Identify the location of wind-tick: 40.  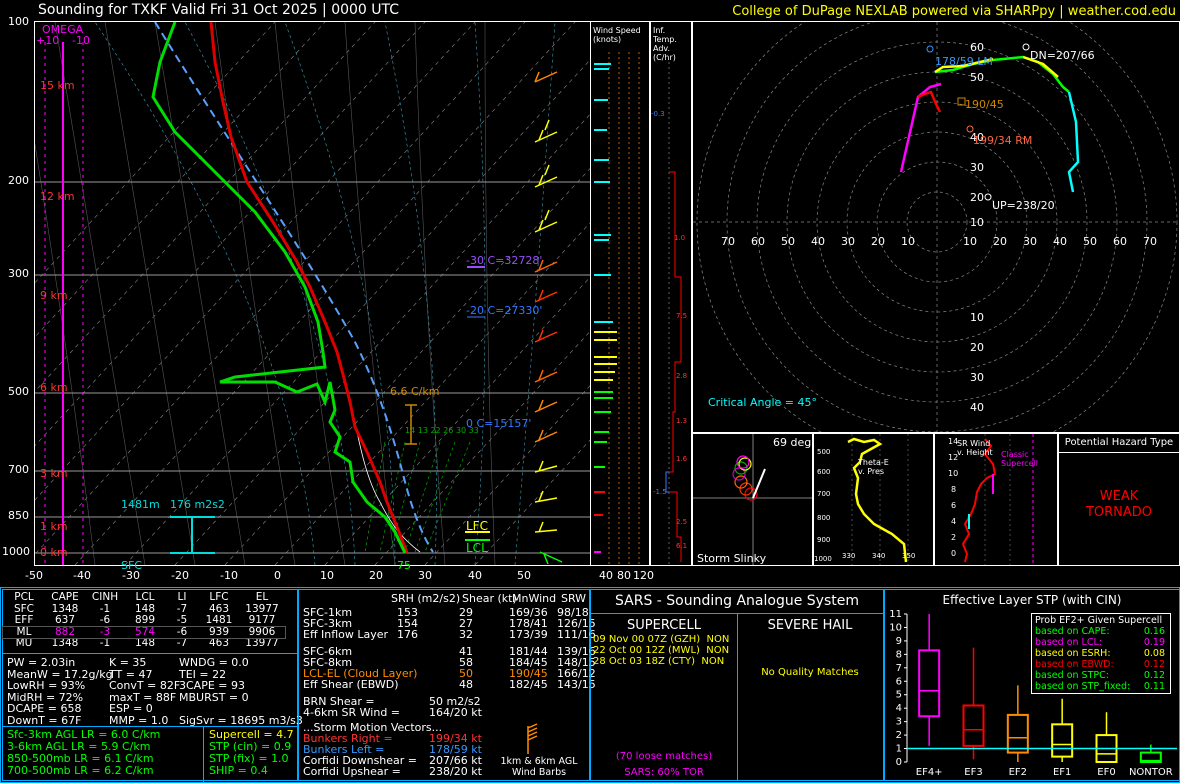
(606, 575).